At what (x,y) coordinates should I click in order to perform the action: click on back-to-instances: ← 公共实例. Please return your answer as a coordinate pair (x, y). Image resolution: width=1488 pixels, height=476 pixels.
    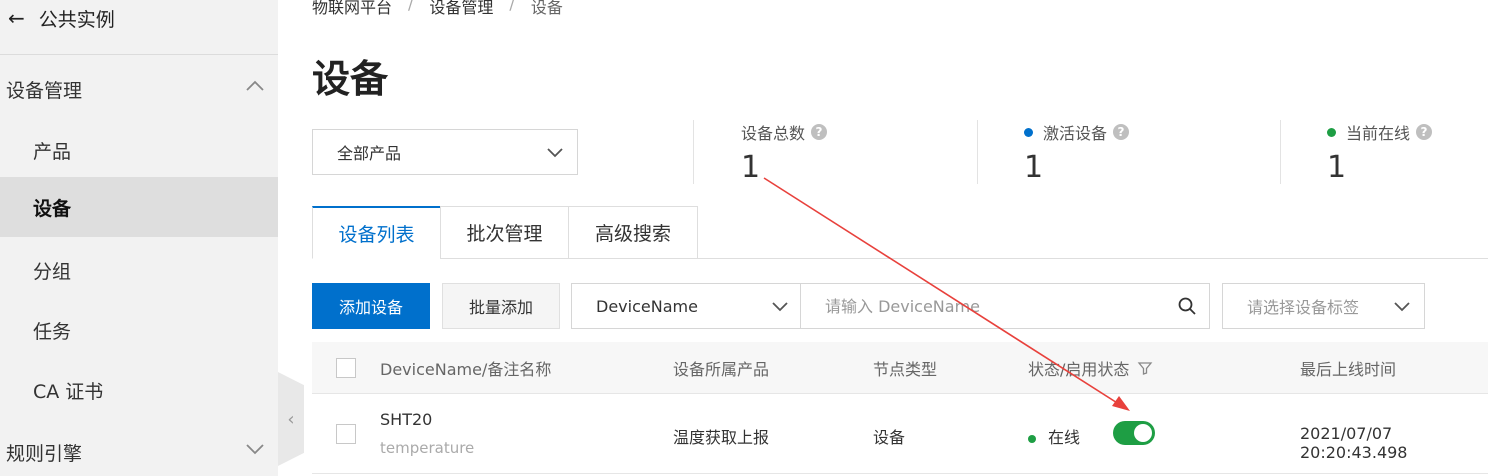
    Looking at the image, I should click on (139, 27).